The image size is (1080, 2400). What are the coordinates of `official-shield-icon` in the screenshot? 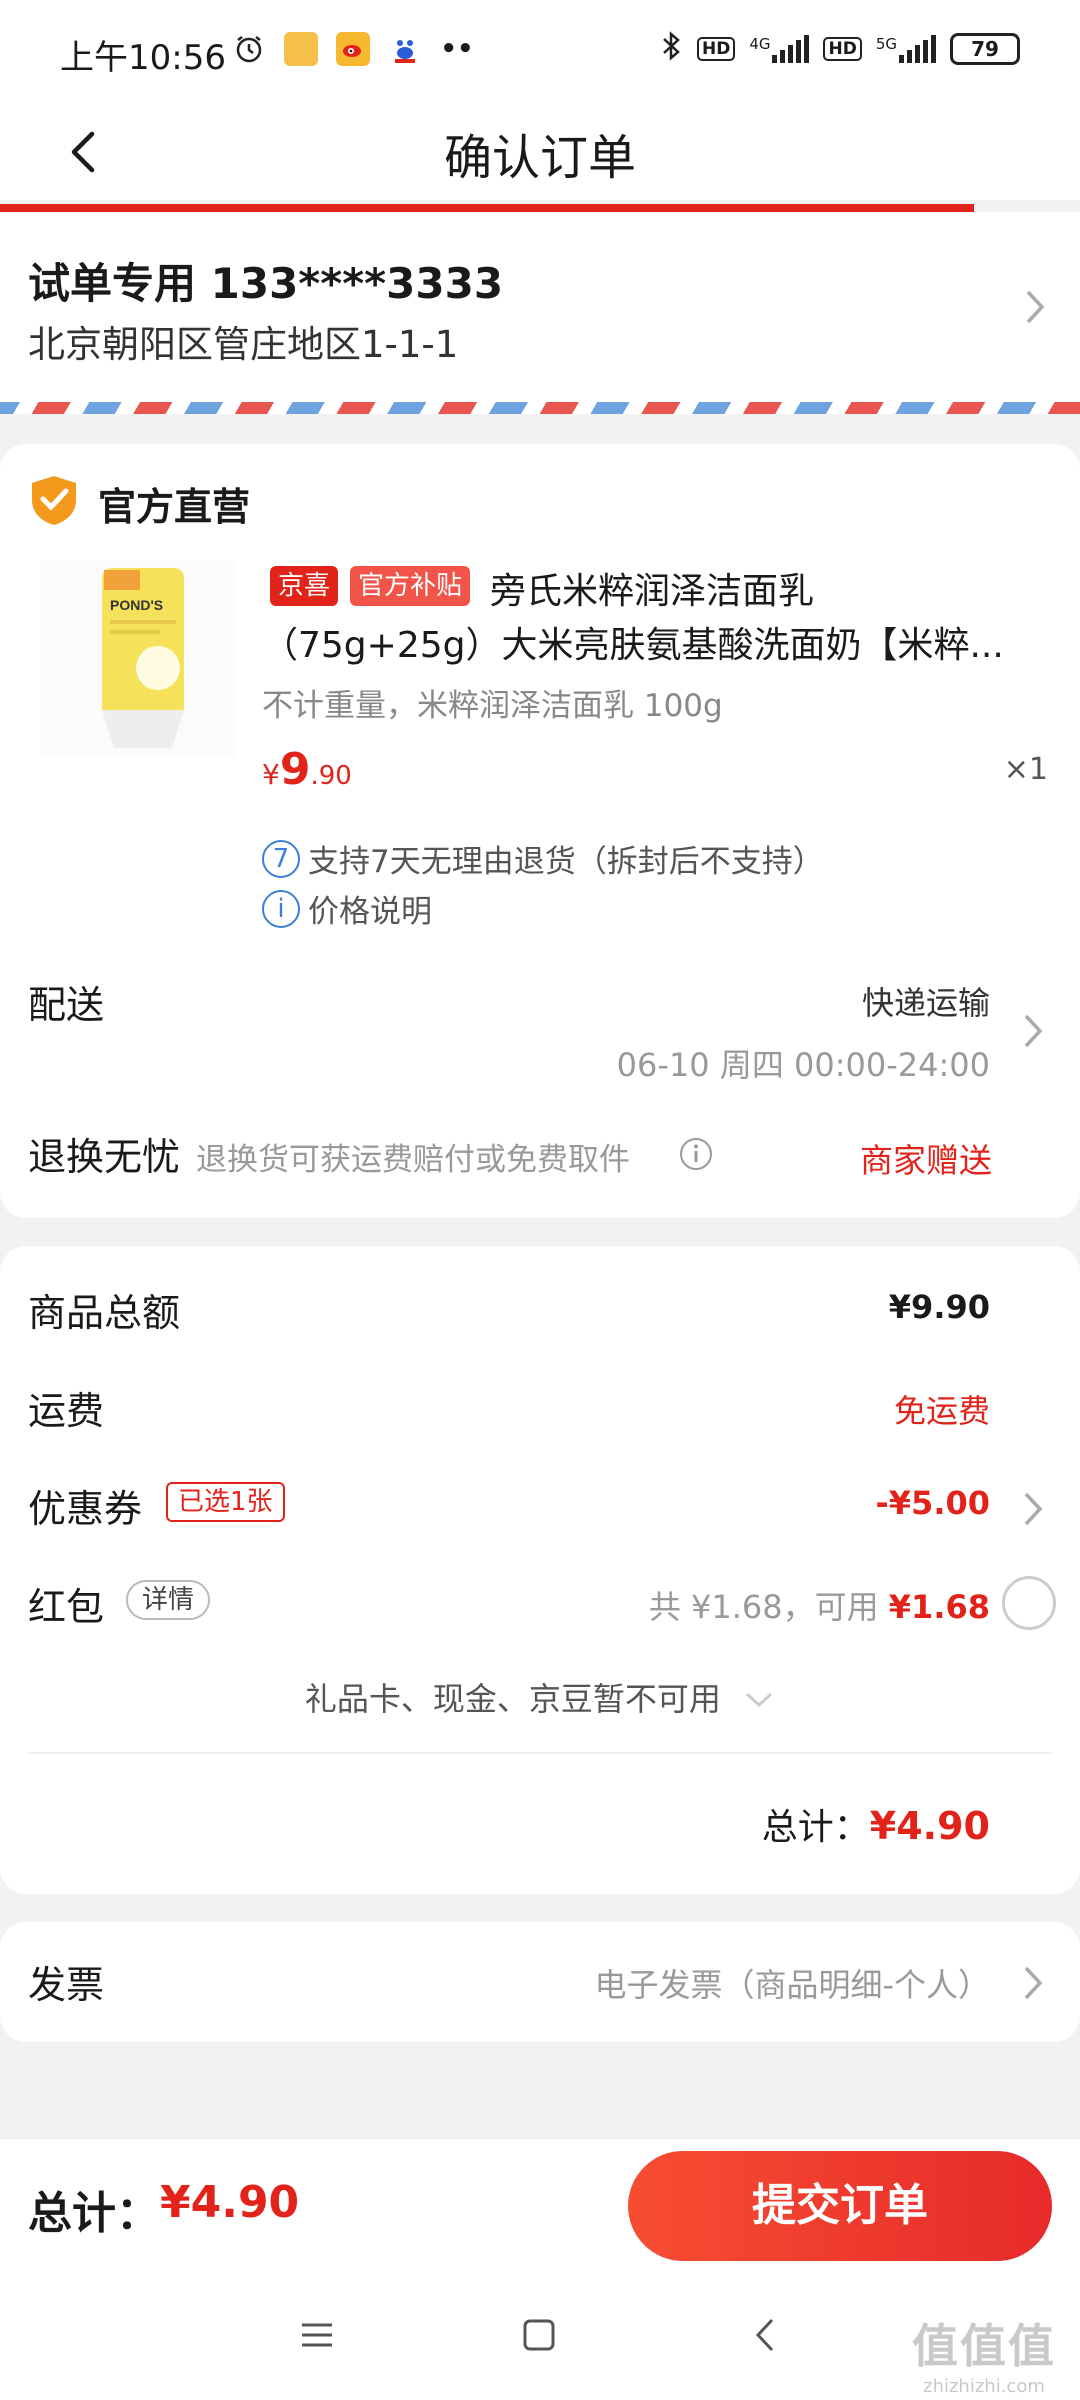 It's located at (54, 500).